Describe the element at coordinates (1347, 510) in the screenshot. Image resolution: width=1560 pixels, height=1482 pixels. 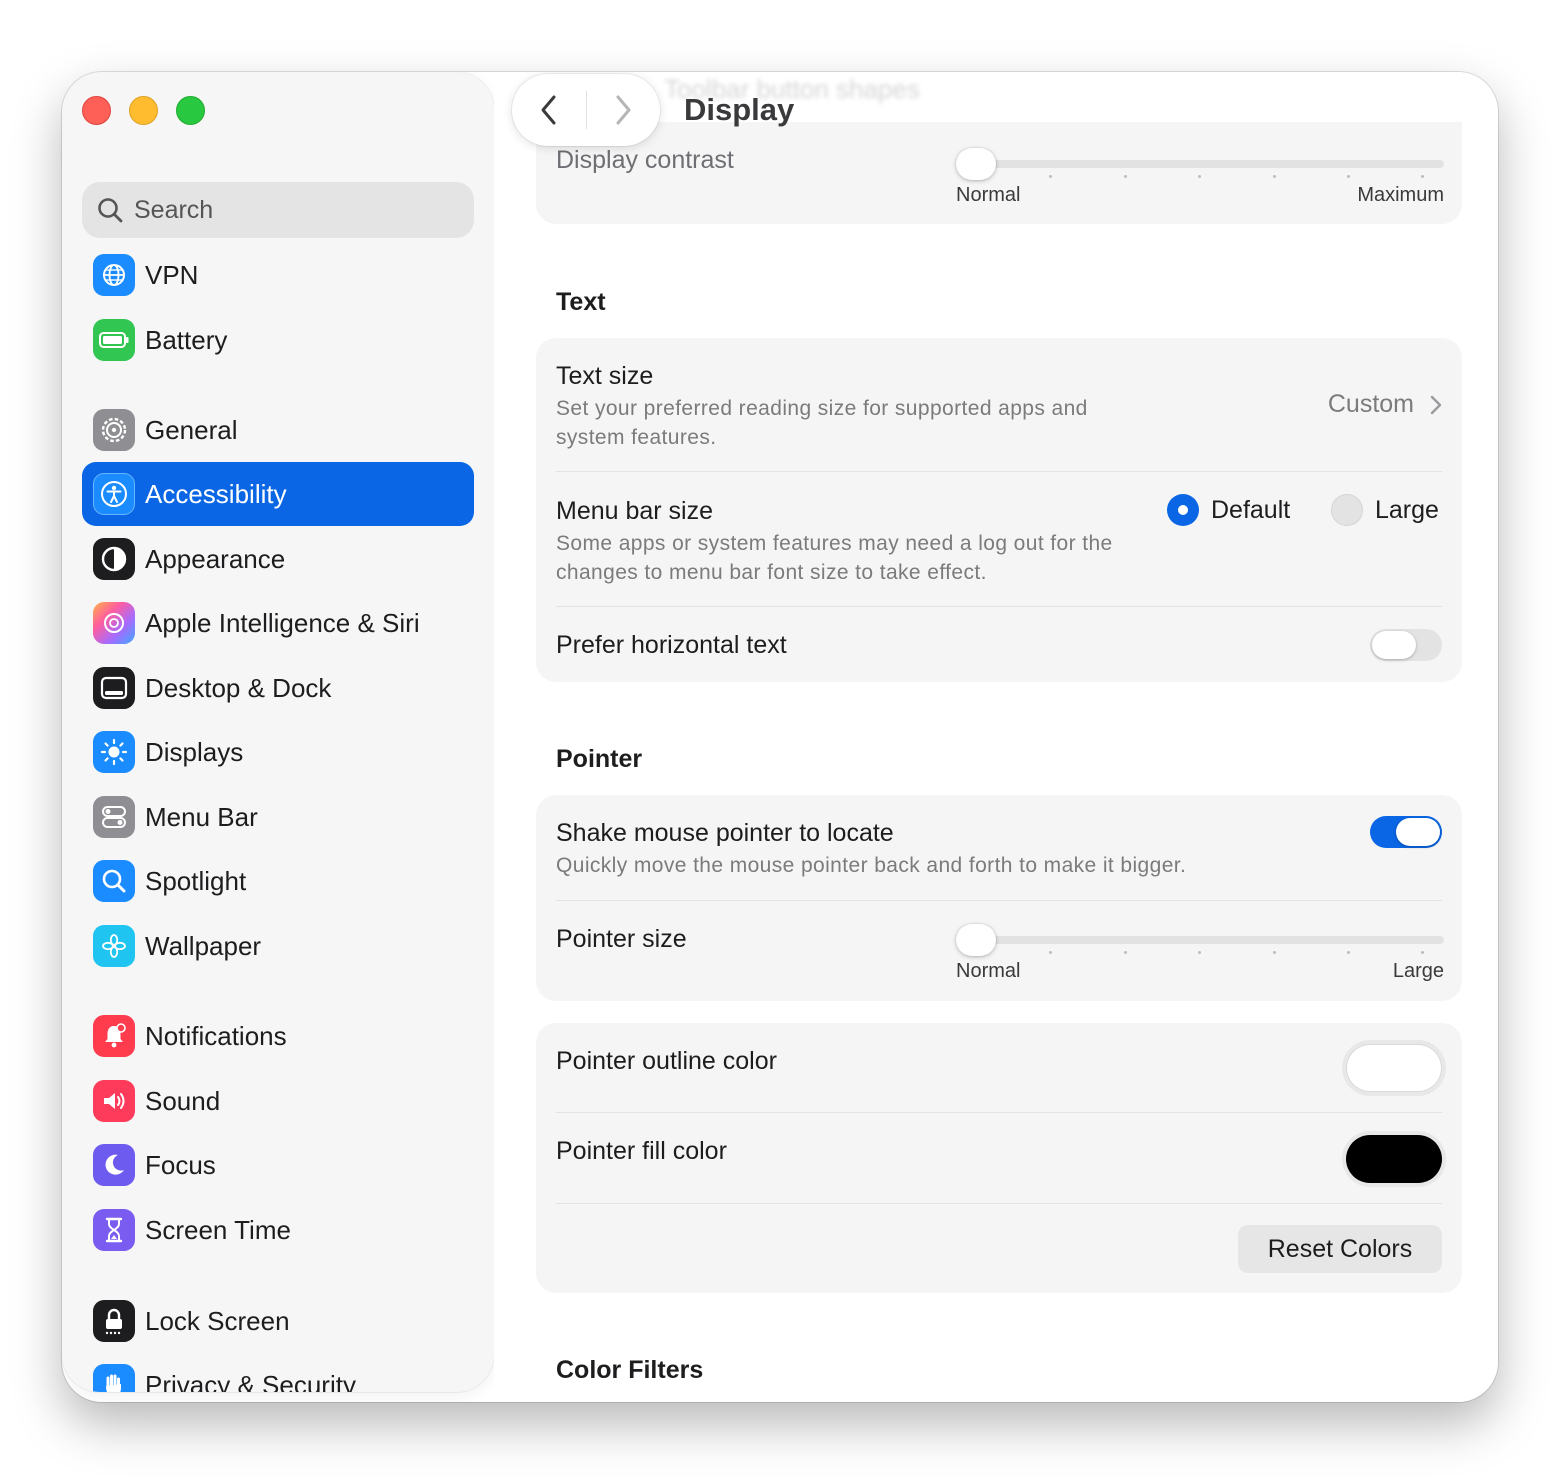
I see `radio-indicator` at that location.